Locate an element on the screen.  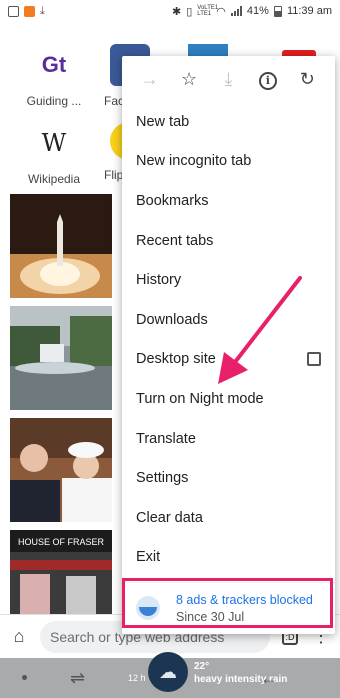
article-thumbnail: HOUSE OF FRASER is located at coordinates (61, 572).